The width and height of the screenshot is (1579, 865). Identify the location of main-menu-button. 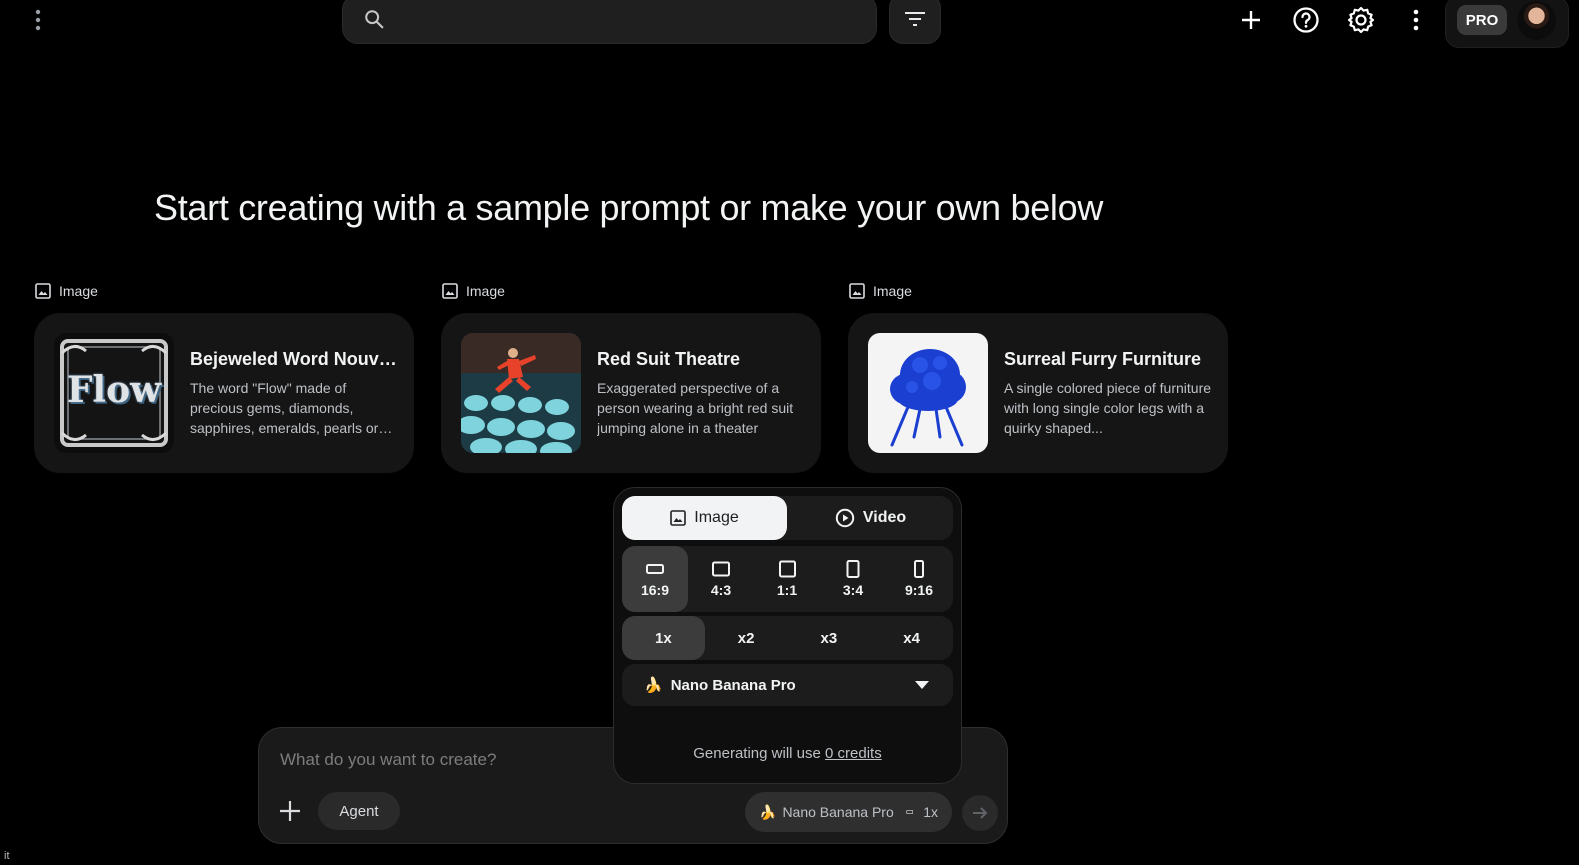
(38, 20).